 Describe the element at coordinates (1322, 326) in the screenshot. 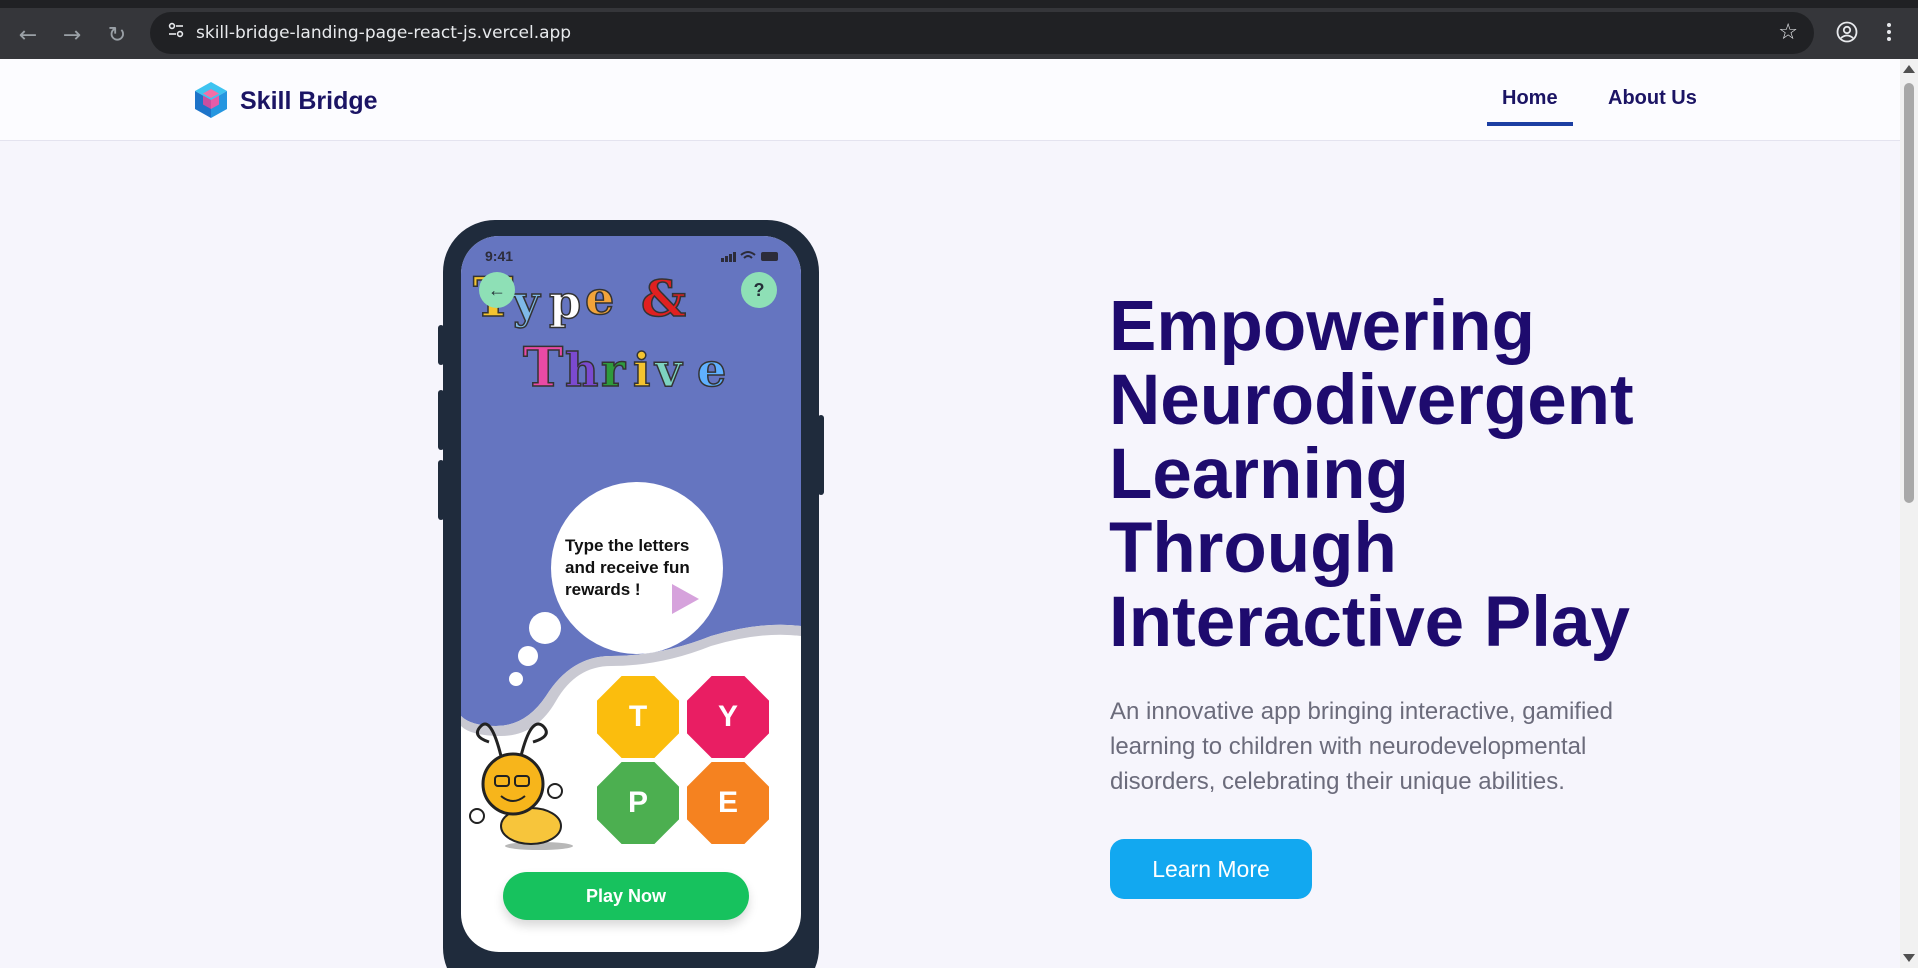

I see `hero-title-line: Empowering` at that location.